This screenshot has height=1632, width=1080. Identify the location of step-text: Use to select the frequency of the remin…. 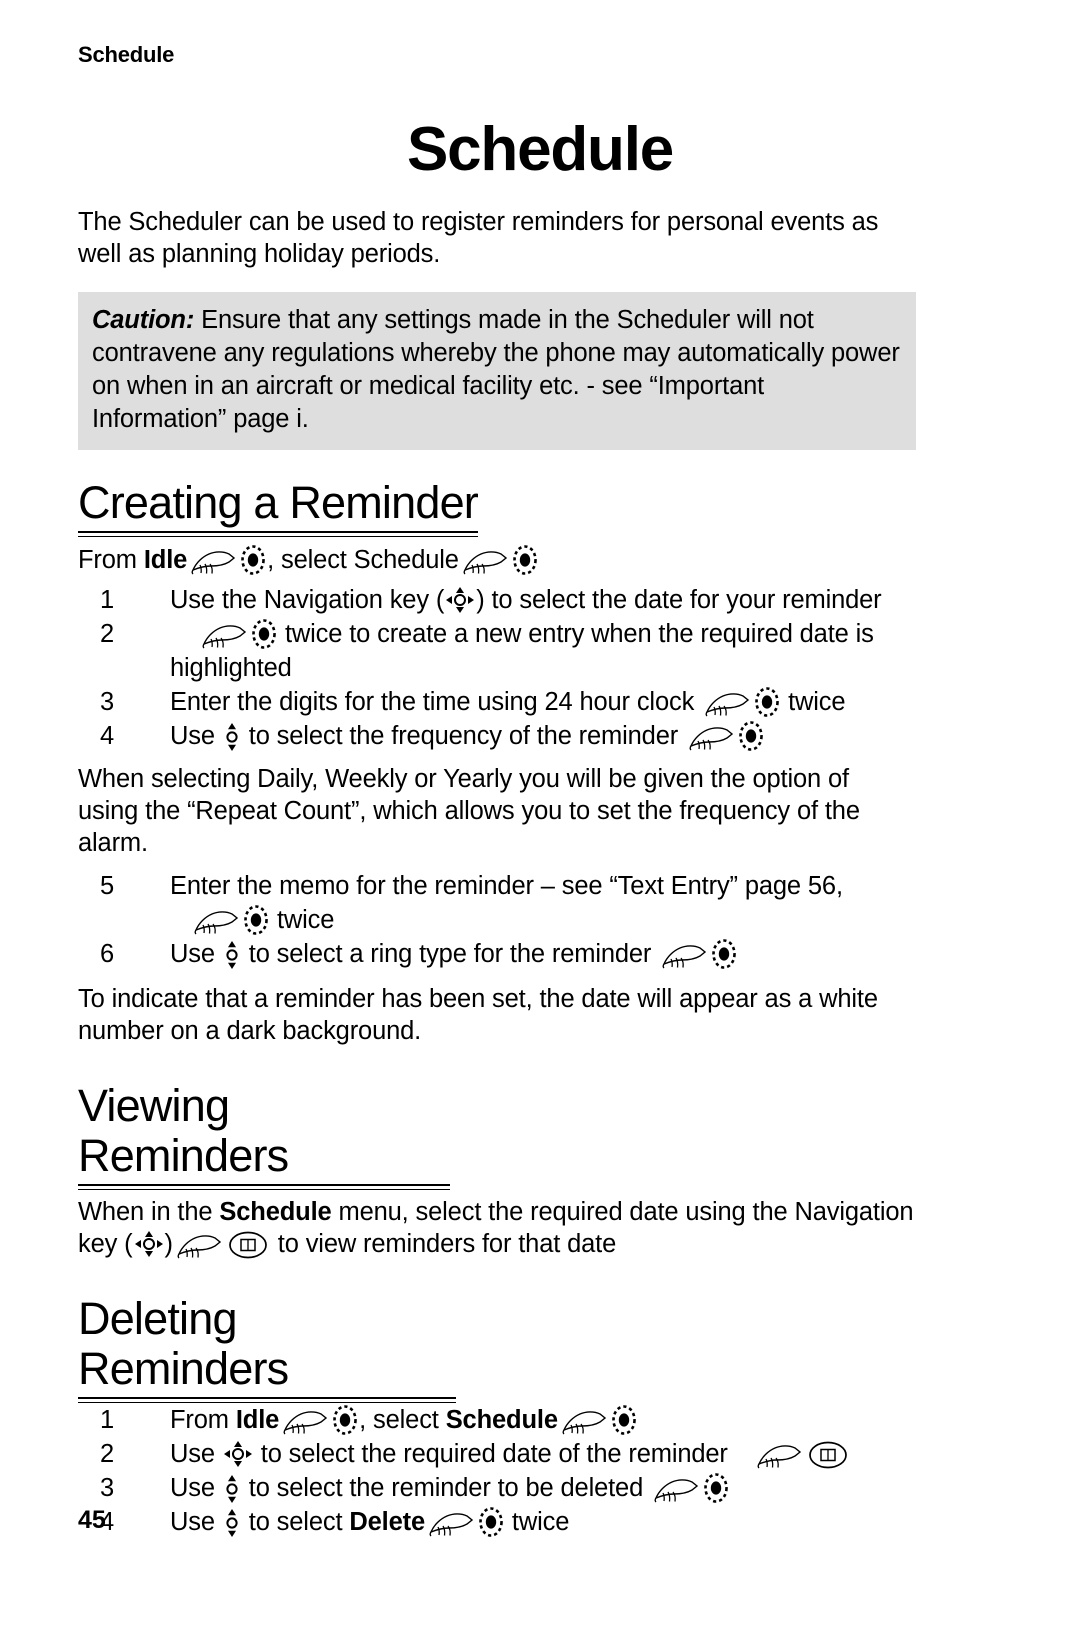
(543, 736).